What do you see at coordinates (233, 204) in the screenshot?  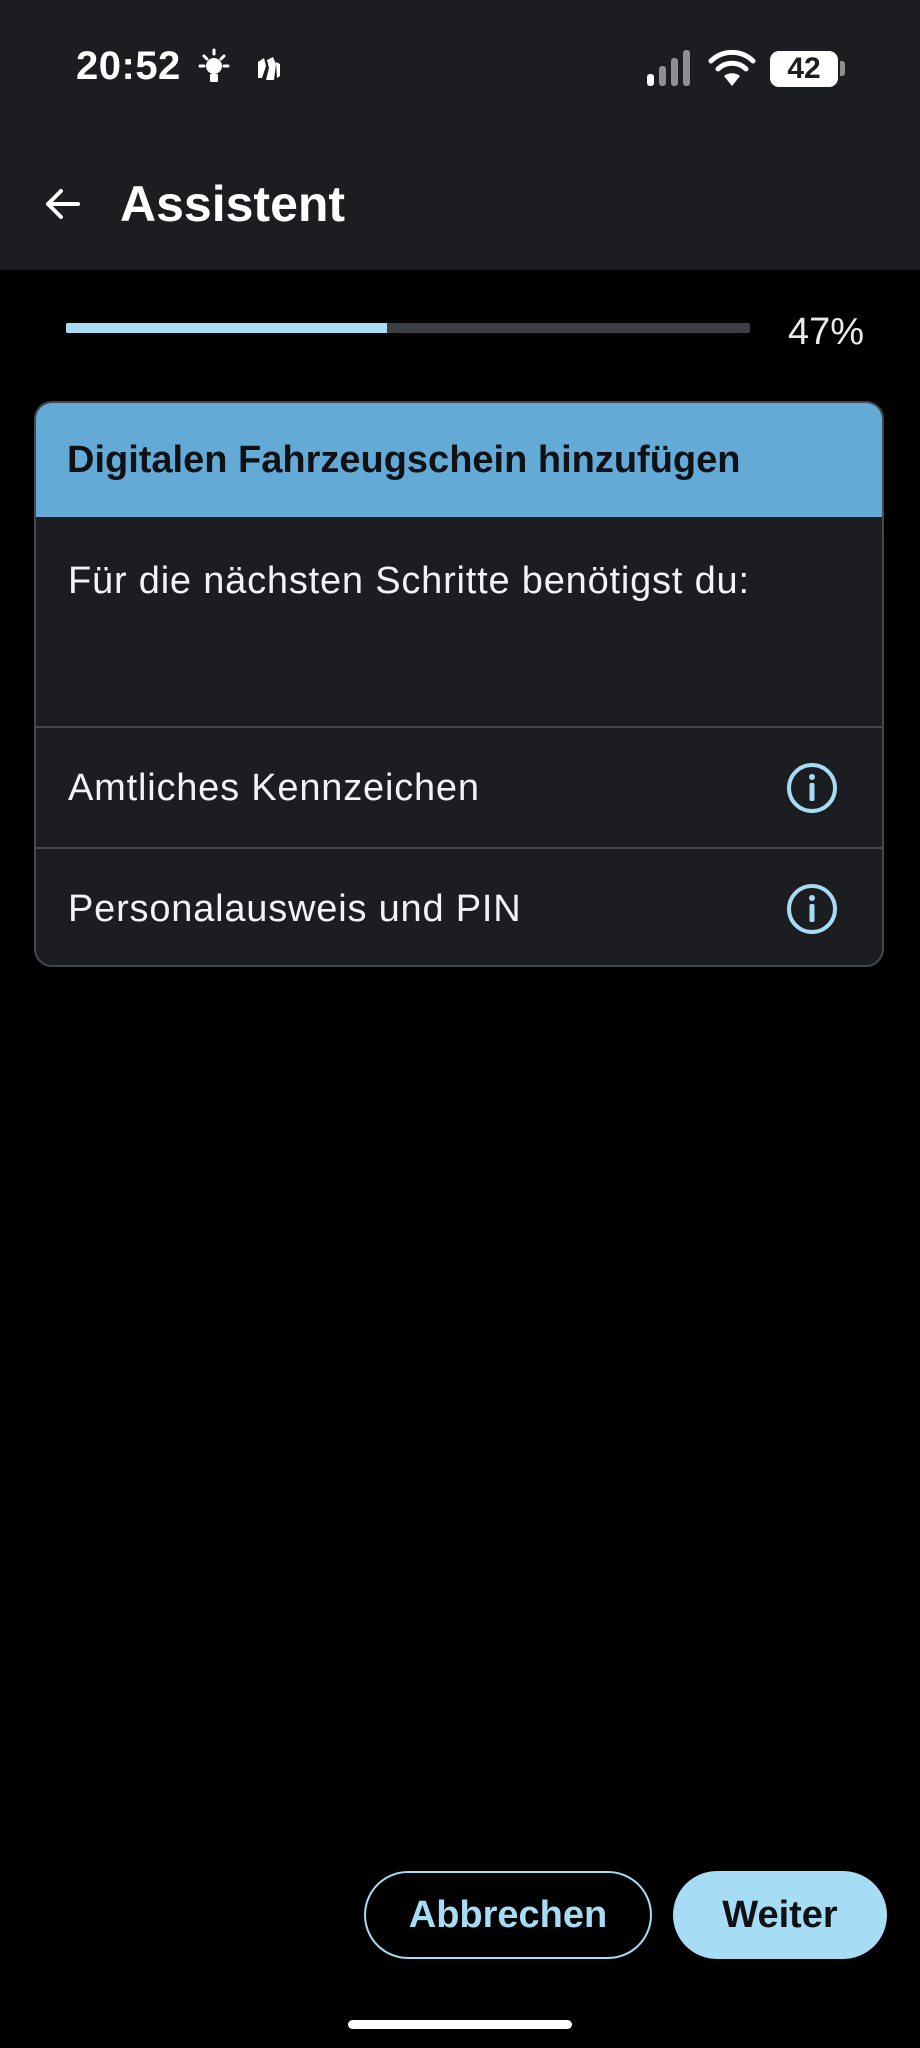 I see `page-title: Assistent` at bounding box center [233, 204].